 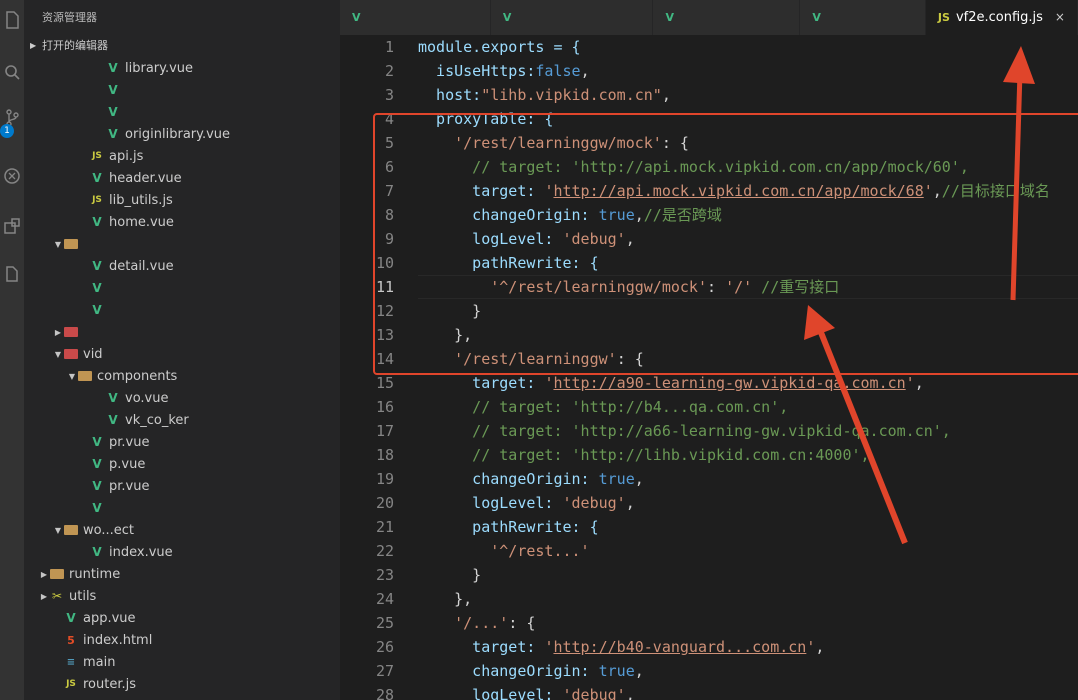 I want to click on tree-item-label: api.js, so click(x=126, y=156).